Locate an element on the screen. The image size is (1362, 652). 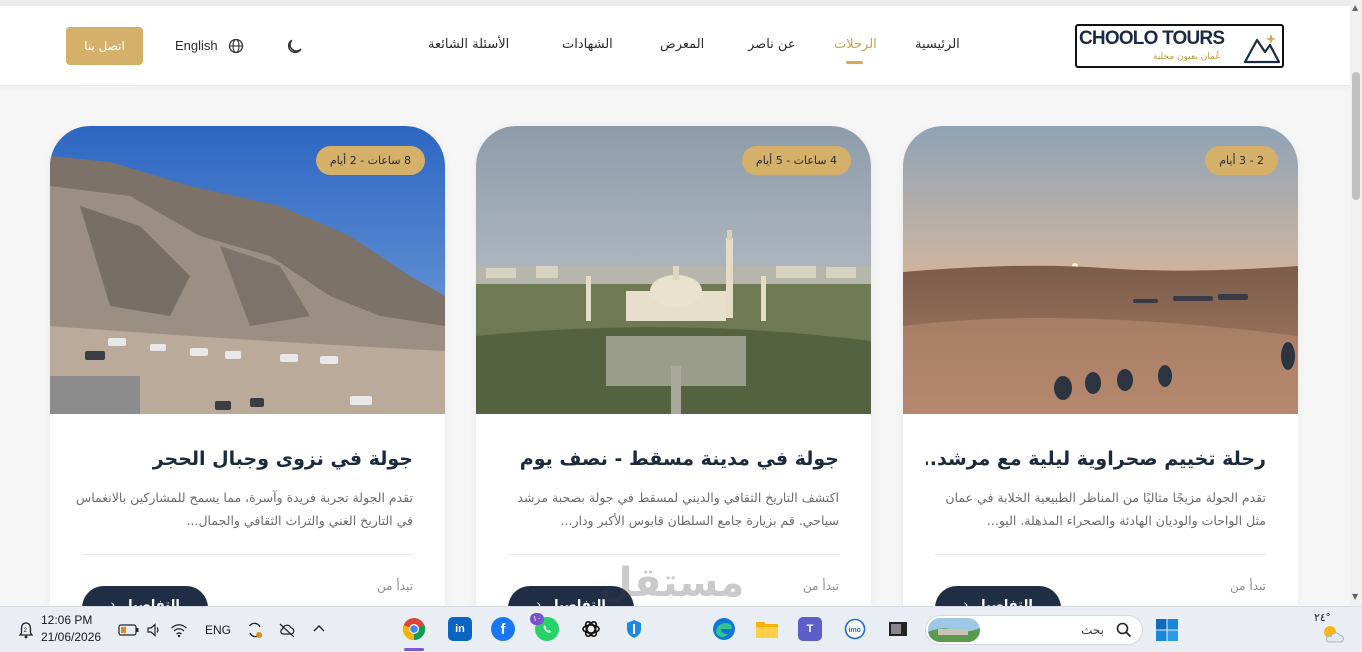
site-logo: CHOOLO TOURS عُمان بعيون محلية is located at coordinates (1179, 46).